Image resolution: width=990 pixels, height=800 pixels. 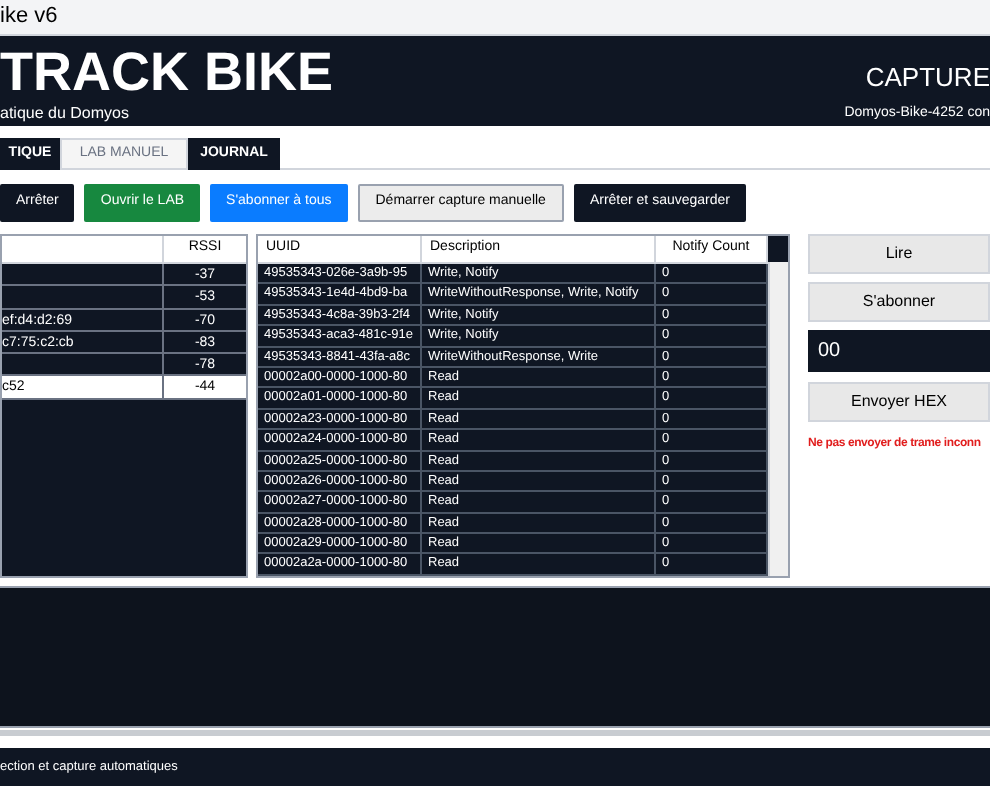 I want to click on scrollbar, so click(x=778, y=419).